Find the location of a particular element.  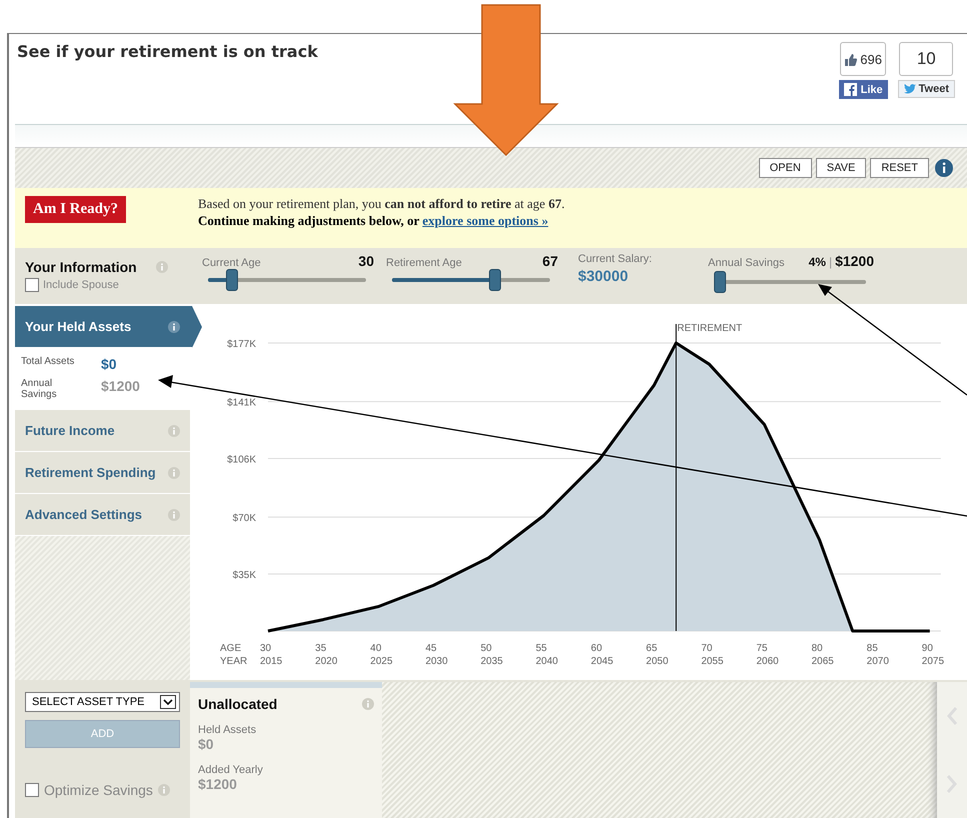

field-value: $1200 is located at coordinates (218, 784).